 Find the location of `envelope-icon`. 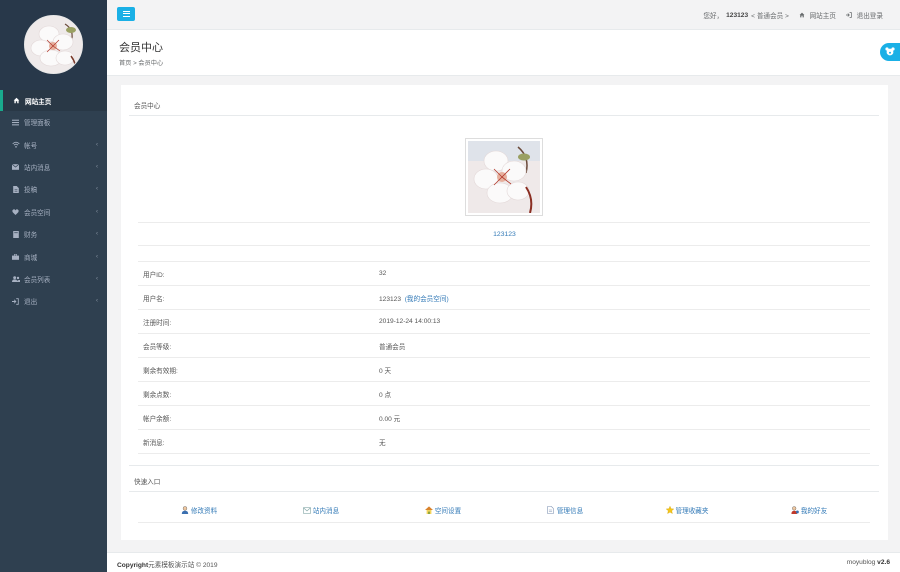

envelope-icon is located at coordinates (15, 167).